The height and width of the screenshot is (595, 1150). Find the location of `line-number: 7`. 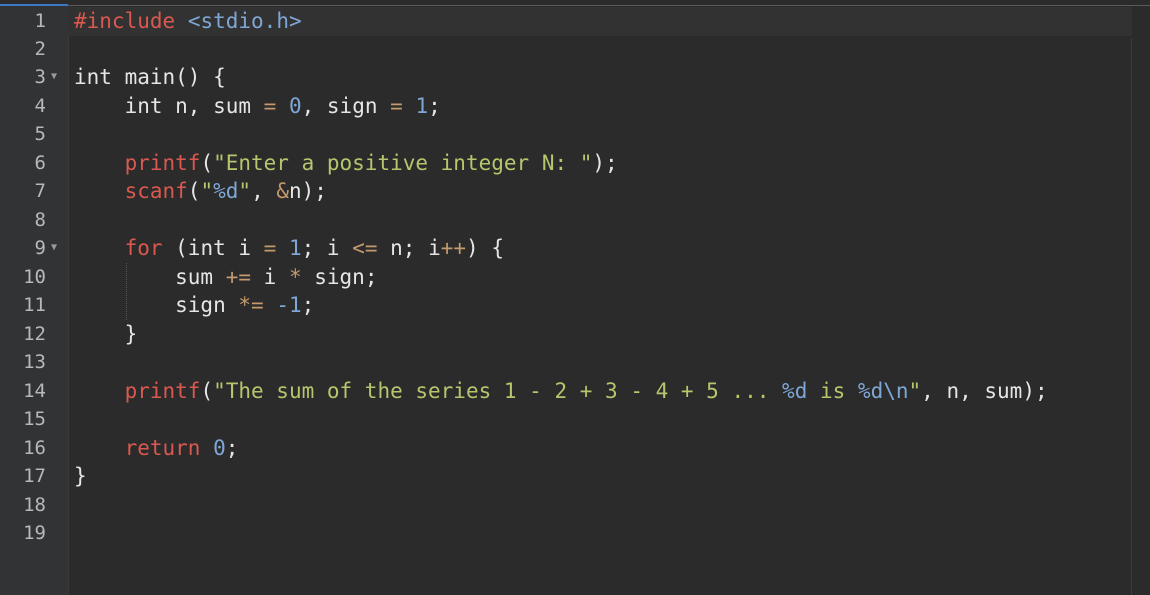

line-number: 7 is located at coordinates (40, 191).